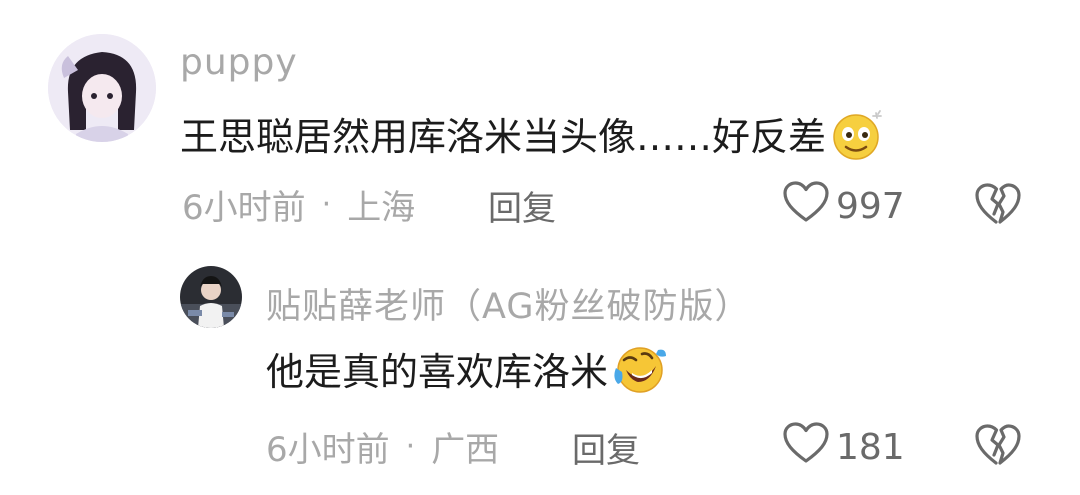  What do you see at coordinates (606, 447) in the screenshot?
I see `reply-button: 回复` at bounding box center [606, 447].